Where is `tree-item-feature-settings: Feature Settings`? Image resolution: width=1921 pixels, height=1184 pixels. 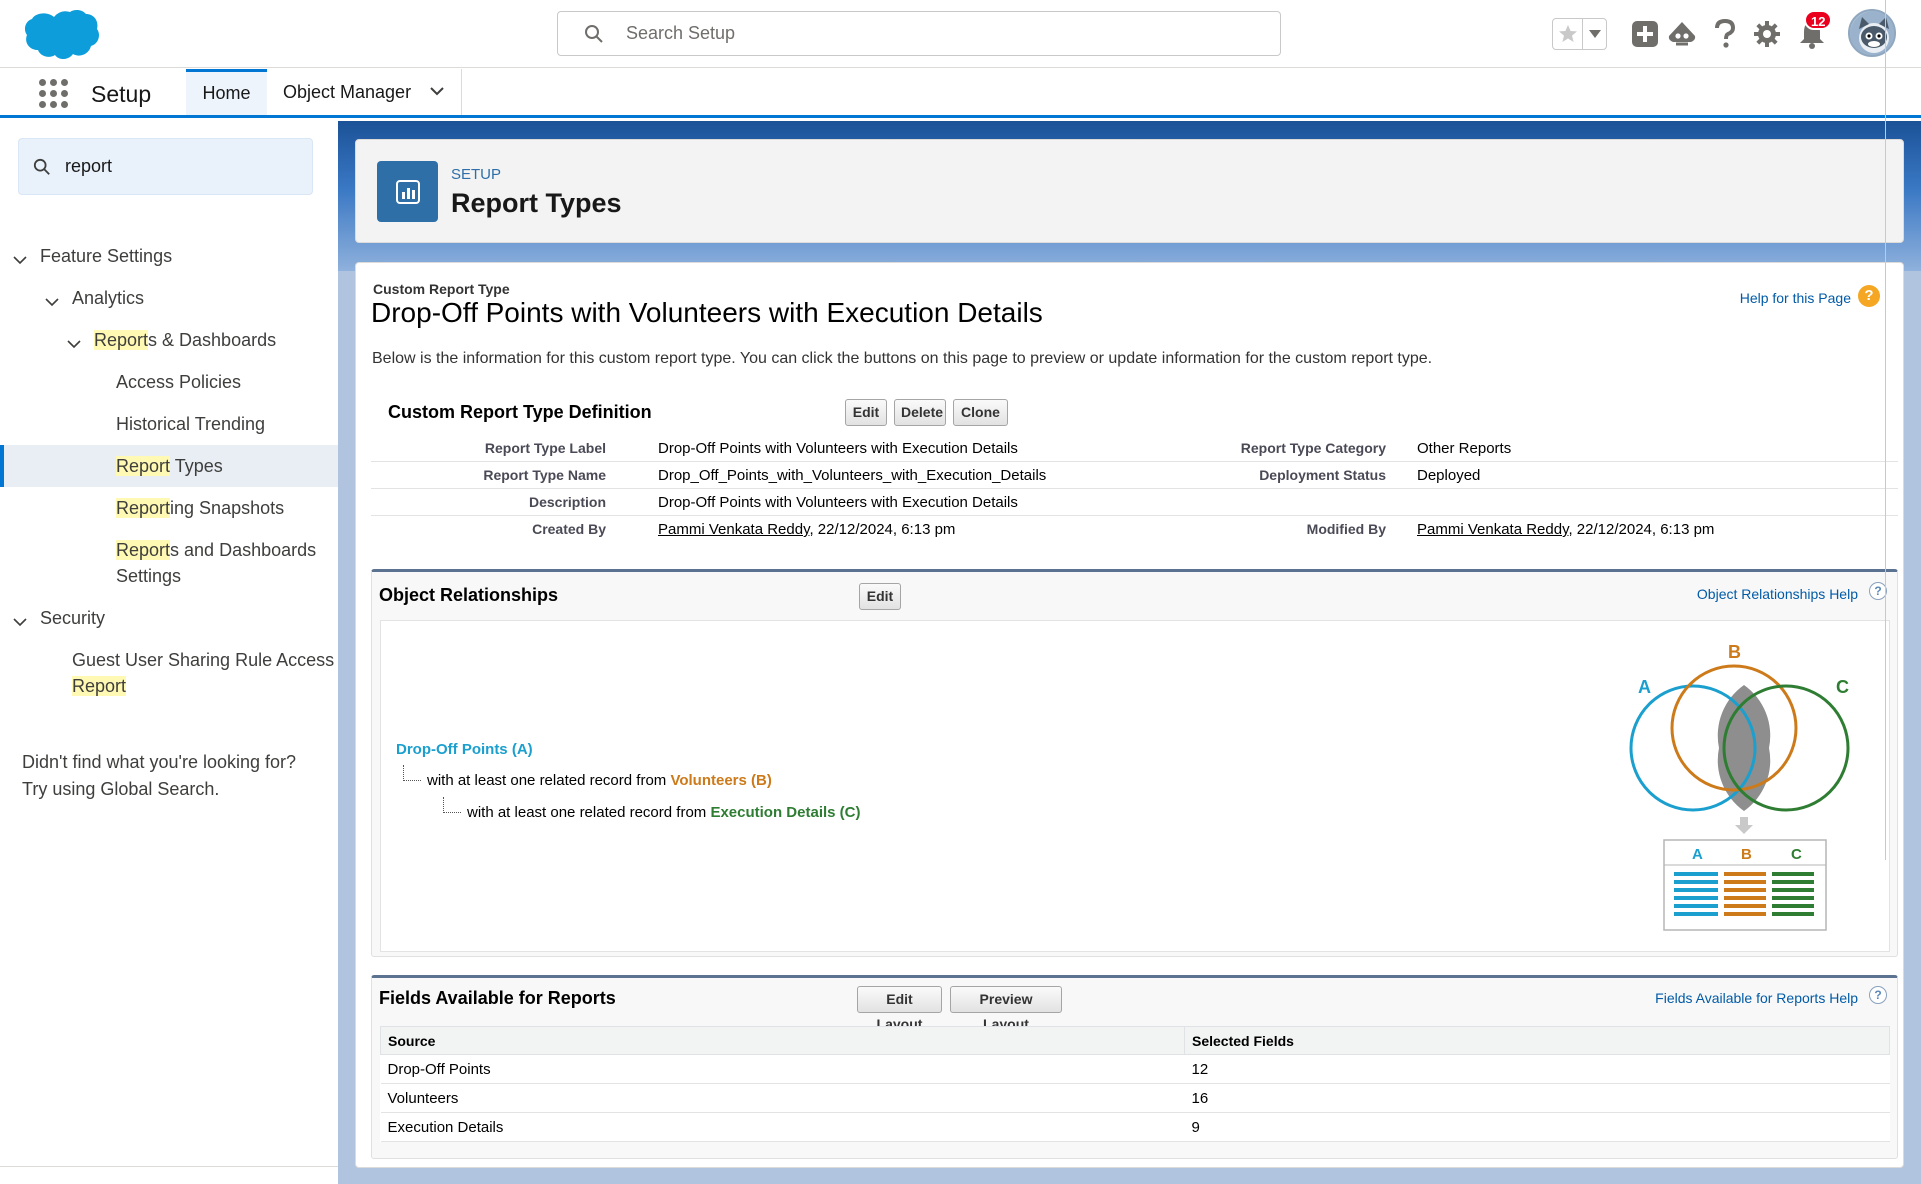
tree-item-feature-settings: Feature Settings is located at coordinates (106, 256).